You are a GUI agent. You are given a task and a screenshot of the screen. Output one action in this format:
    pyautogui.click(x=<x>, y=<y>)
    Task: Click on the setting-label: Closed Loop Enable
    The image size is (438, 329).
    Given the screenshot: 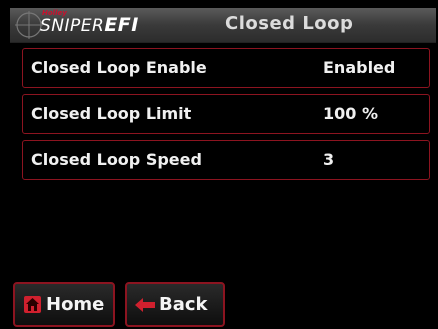 What is the action you would take?
    pyautogui.click(x=119, y=67)
    